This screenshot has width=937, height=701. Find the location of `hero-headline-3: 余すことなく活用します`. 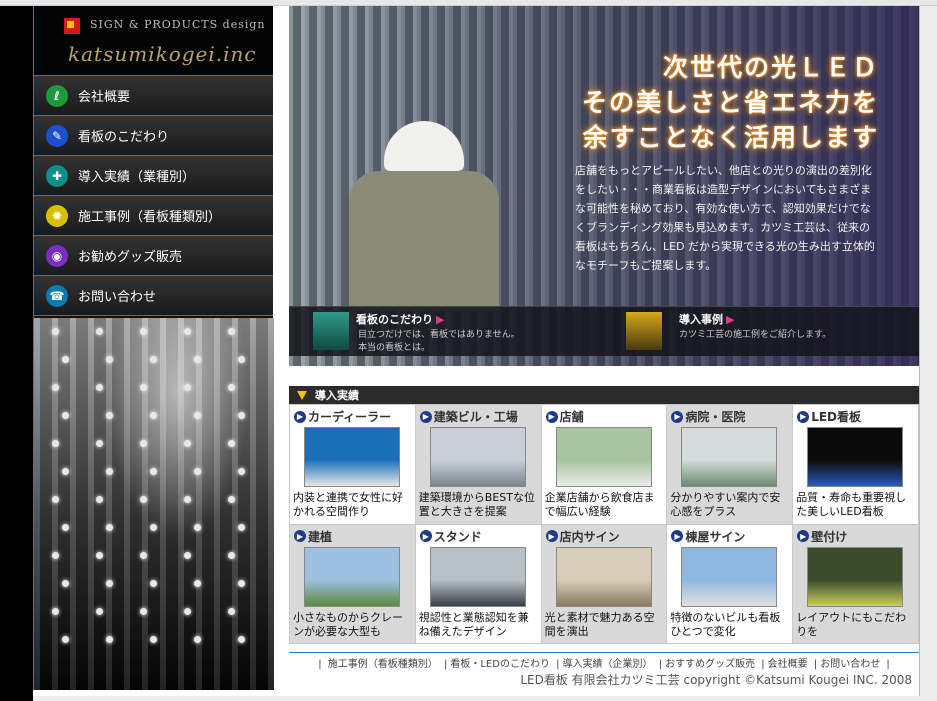

hero-headline-3: 余すことなく活用します is located at coordinates (730, 137).